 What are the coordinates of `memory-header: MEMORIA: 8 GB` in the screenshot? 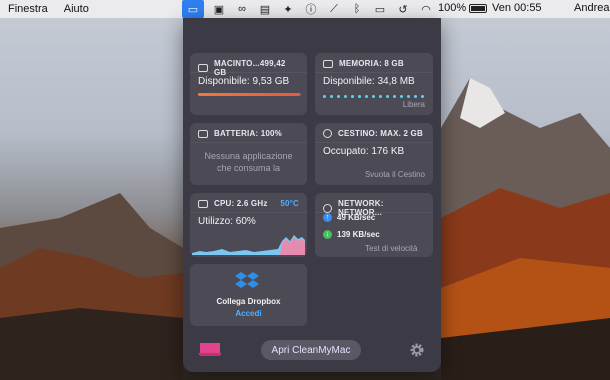 It's located at (374, 63).